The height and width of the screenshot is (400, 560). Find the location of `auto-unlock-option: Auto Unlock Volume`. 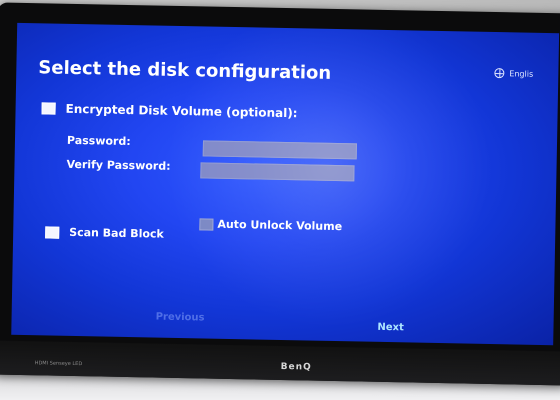

auto-unlock-option: Auto Unlock Volume is located at coordinates (270, 225).